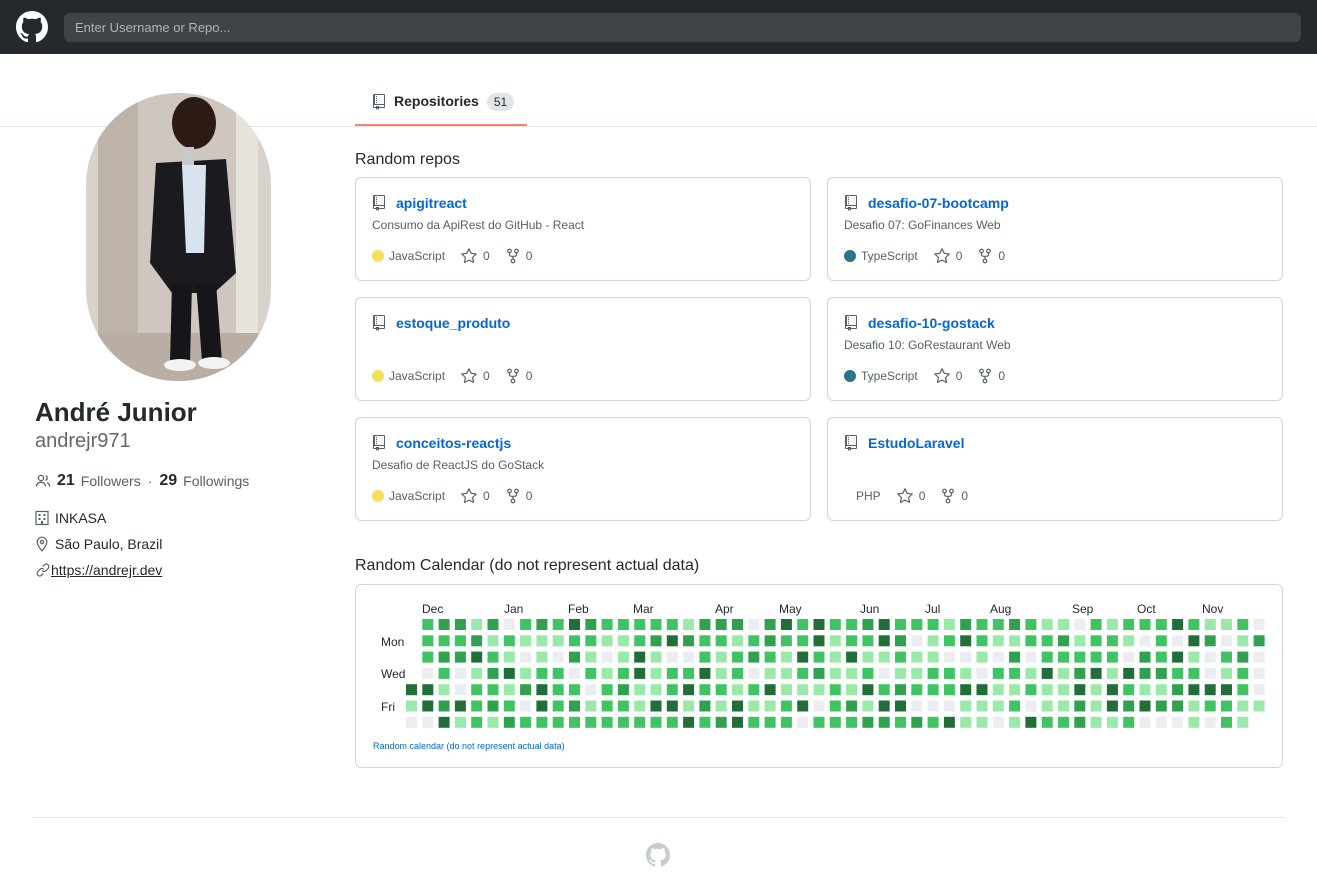 The image size is (1317, 892). Describe the element at coordinates (583, 349) in the screenshot. I see `repo-card: estoque_produto JavaScript 0 0` at that location.